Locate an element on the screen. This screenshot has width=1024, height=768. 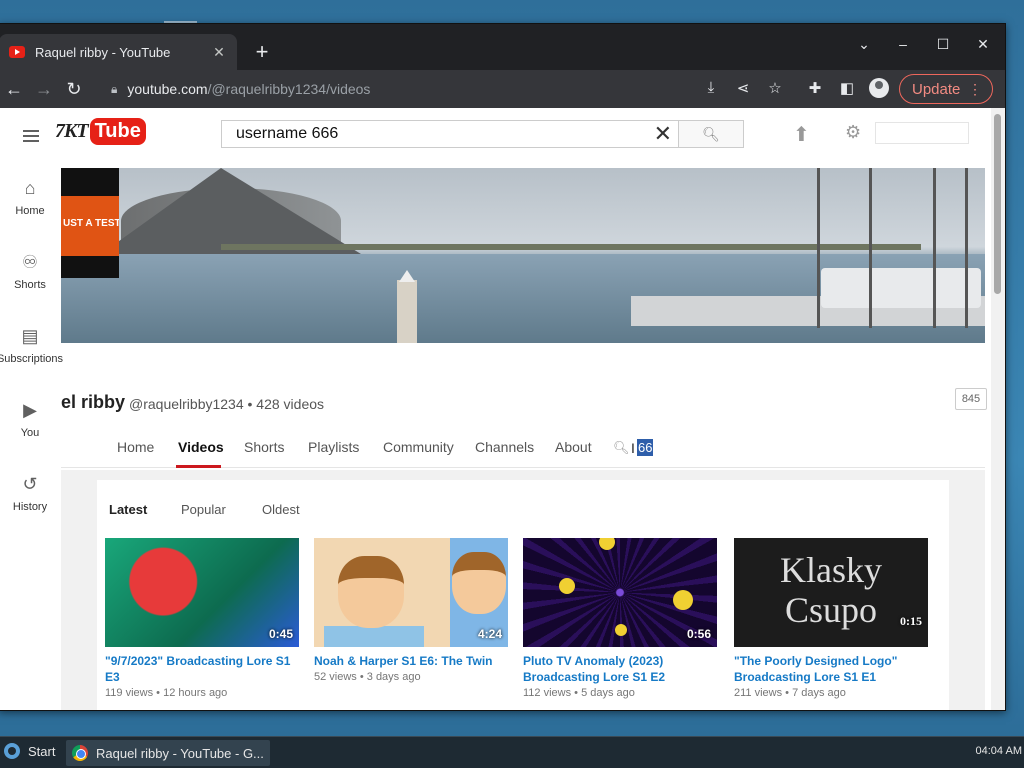
sidebar-item-history: ↺ History is located at coordinates (30, 493).